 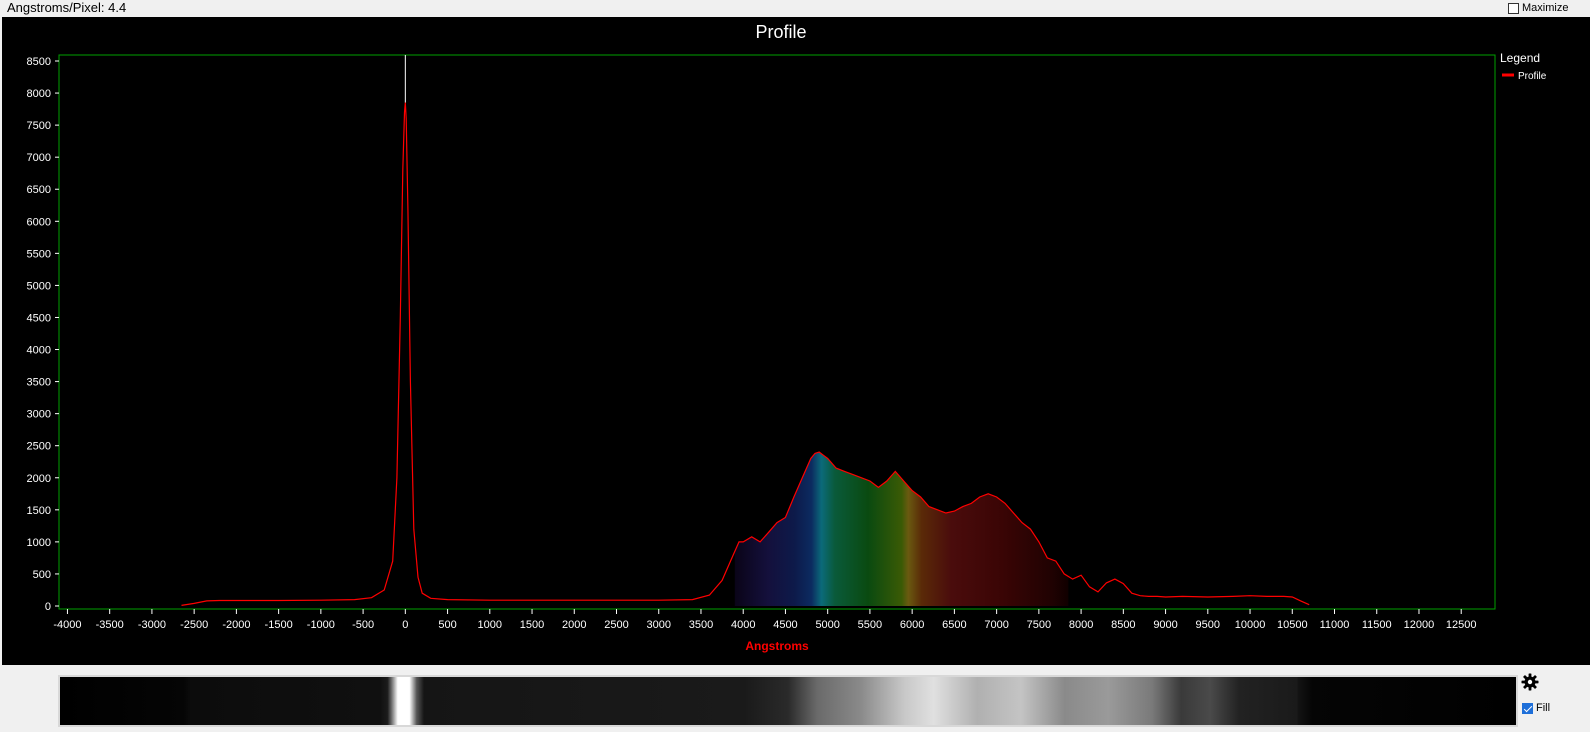 I want to click on x-tick-label: 11000, so click(x=1335, y=625).